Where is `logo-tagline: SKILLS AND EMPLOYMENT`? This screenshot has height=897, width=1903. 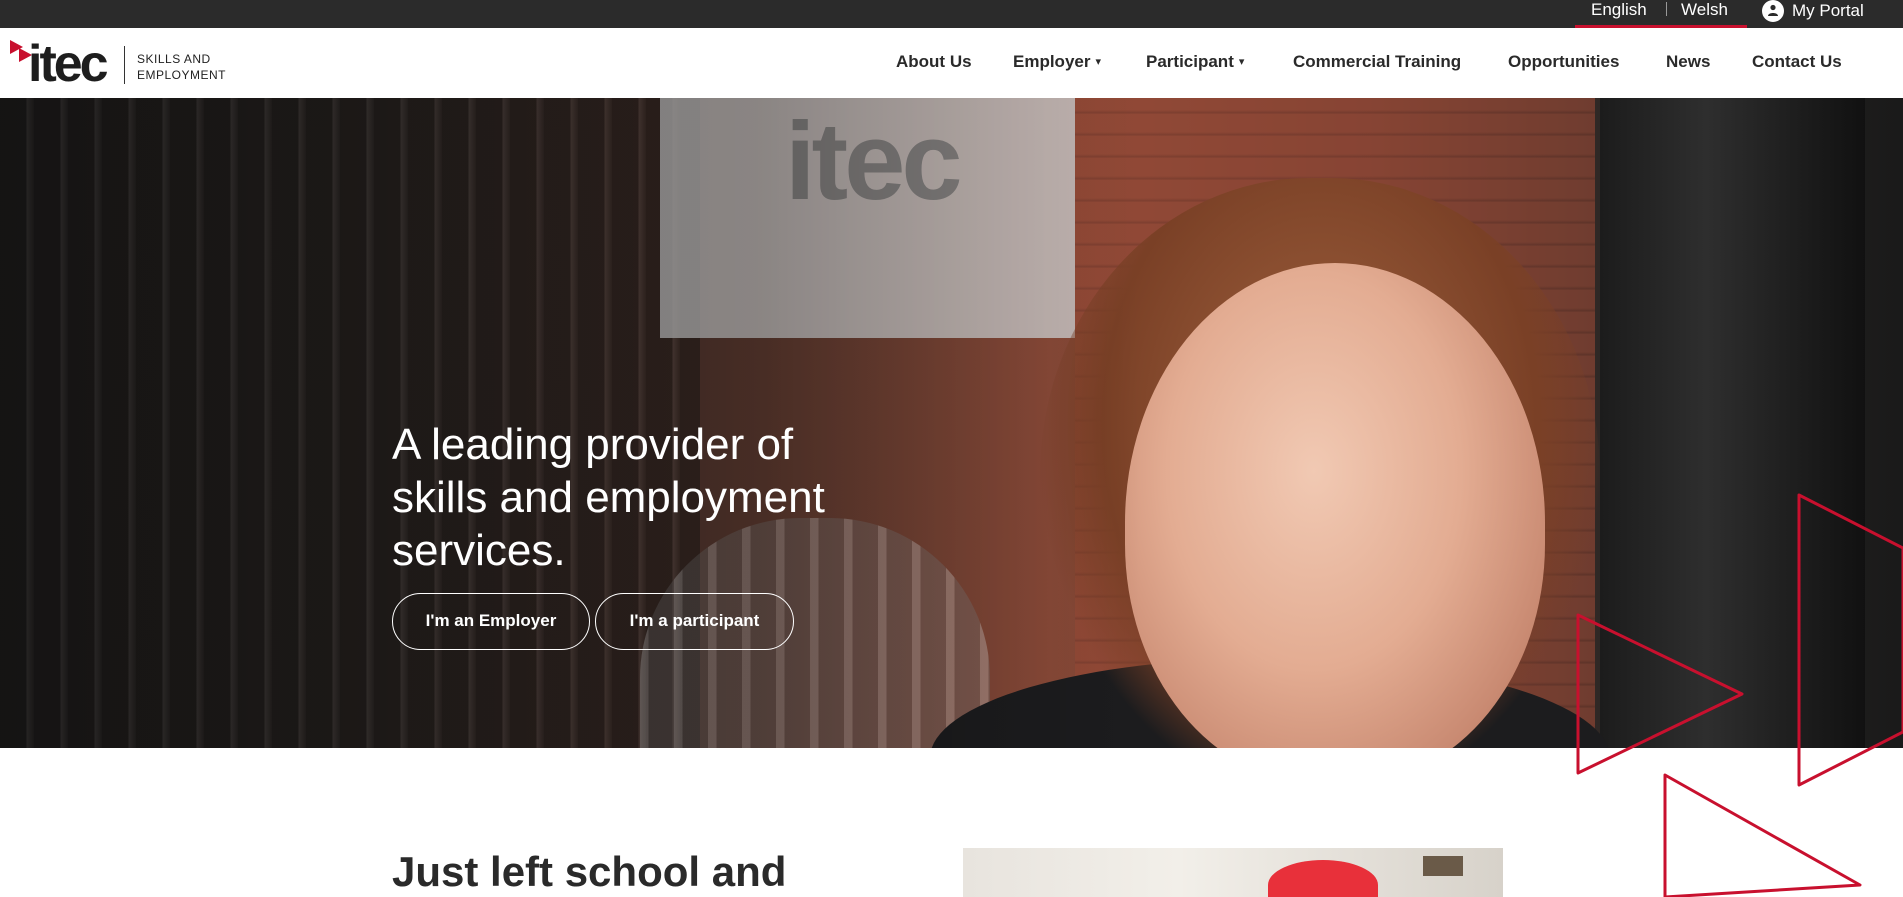 logo-tagline: SKILLS AND EMPLOYMENT is located at coordinates (181, 67).